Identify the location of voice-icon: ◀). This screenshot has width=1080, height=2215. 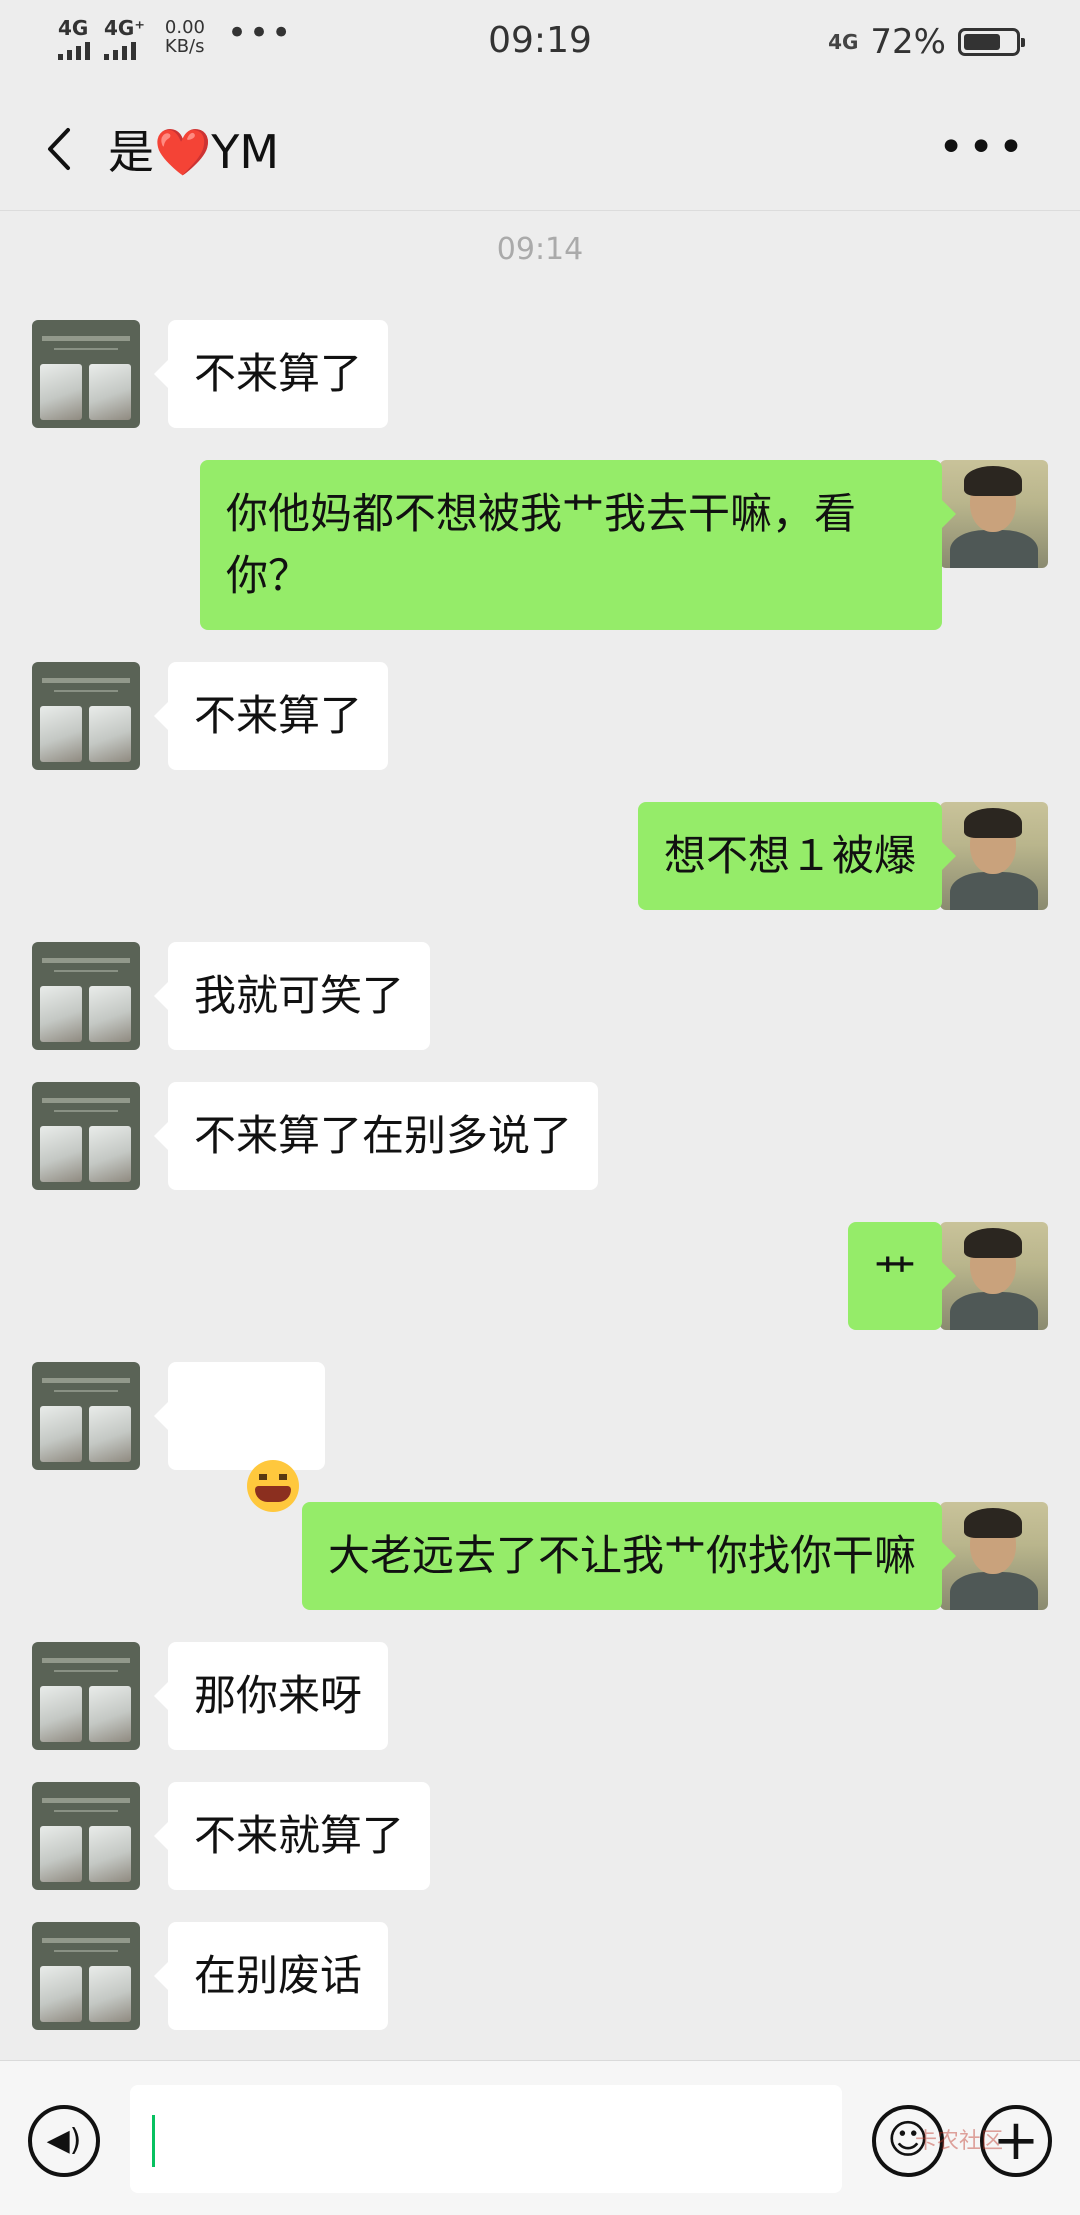
(64, 2141).